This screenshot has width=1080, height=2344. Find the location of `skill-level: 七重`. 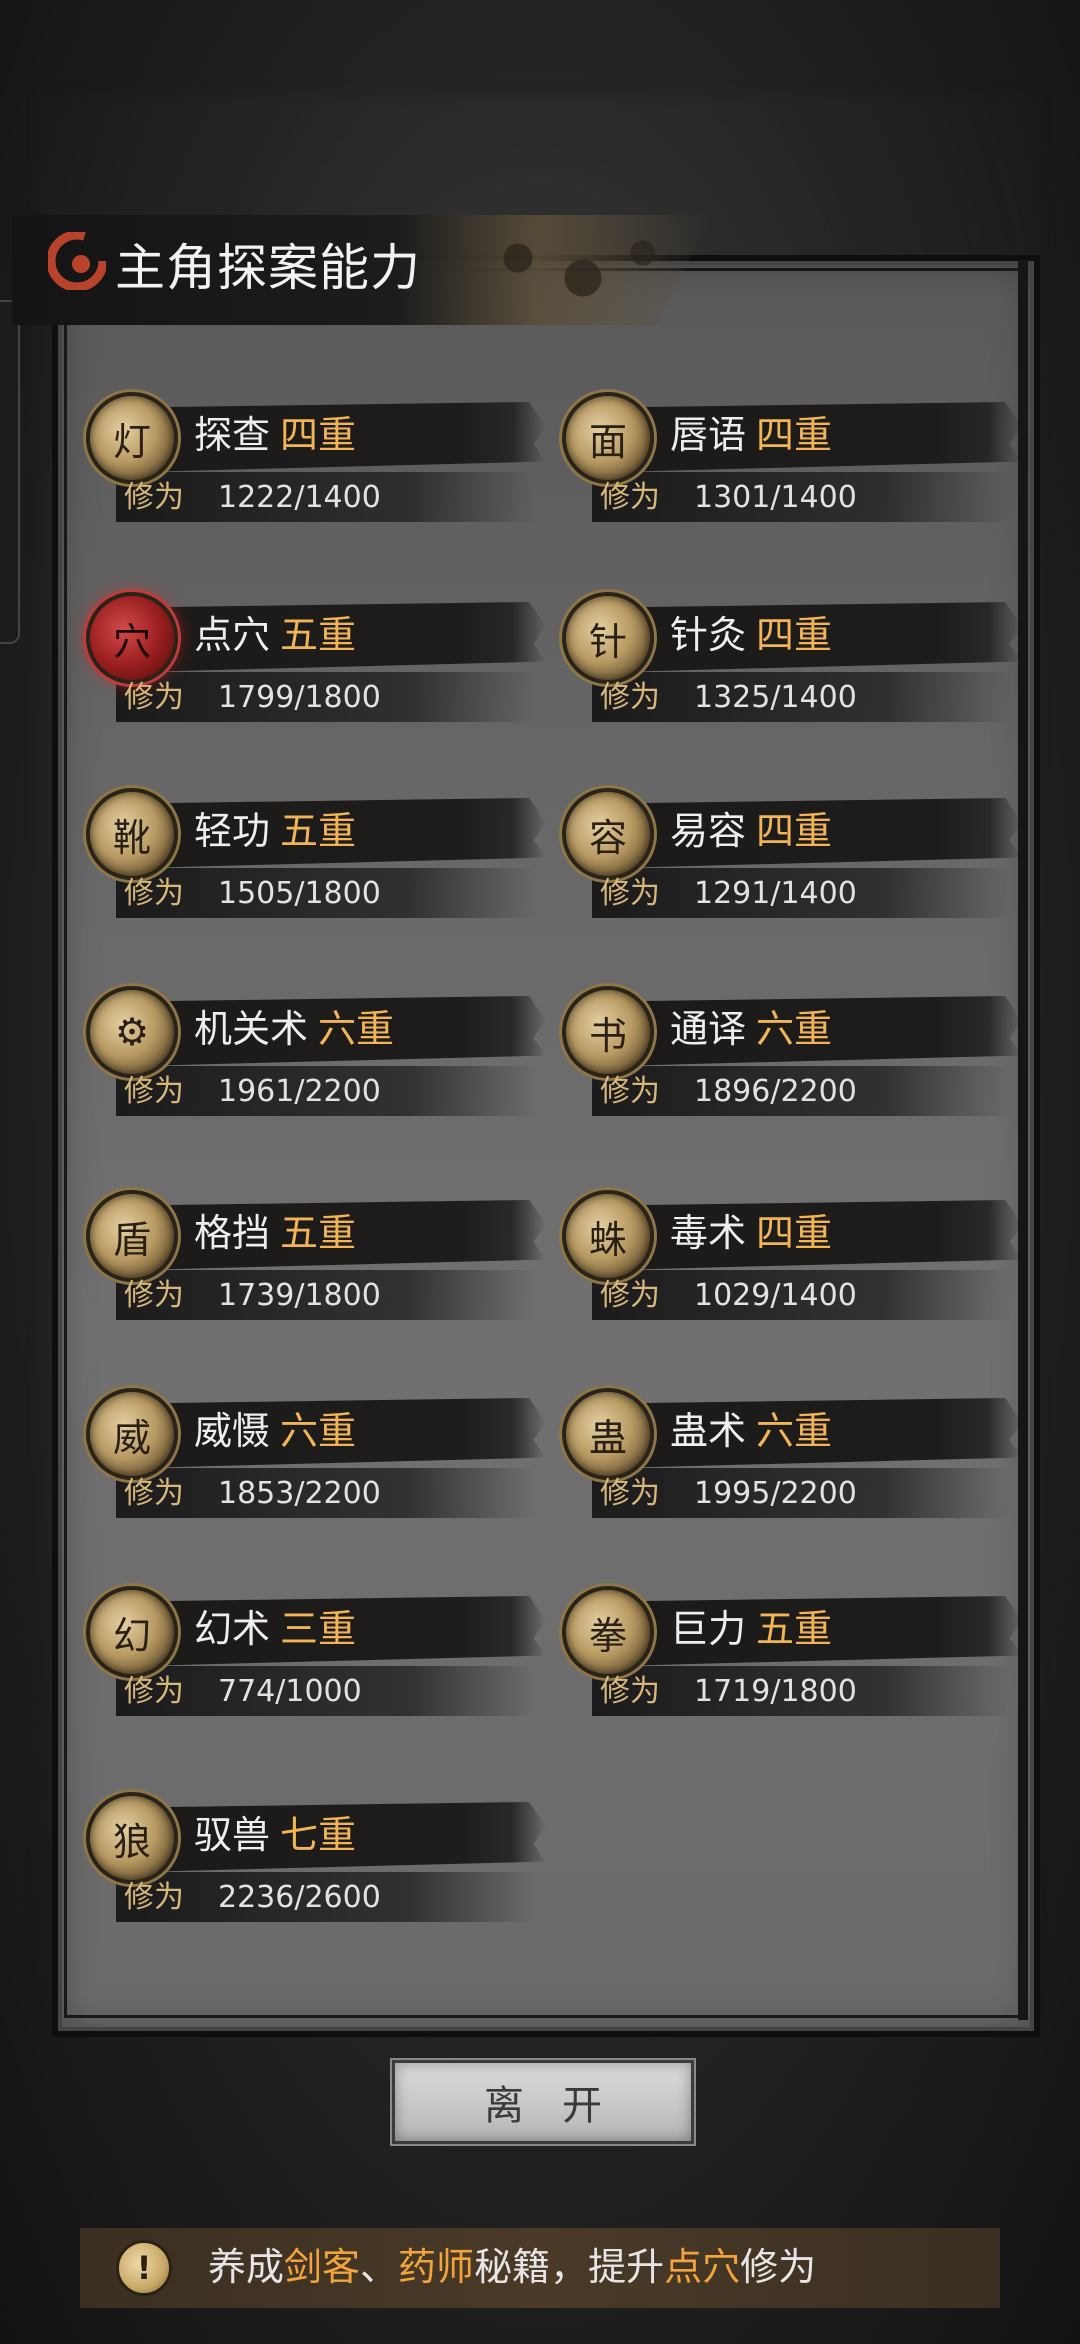

skill-level: 七重 is located at coordinates (318, 1835).